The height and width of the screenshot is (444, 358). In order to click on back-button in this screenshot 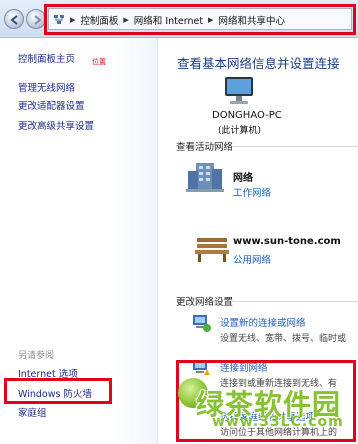, I will do `click(14, 19)`.